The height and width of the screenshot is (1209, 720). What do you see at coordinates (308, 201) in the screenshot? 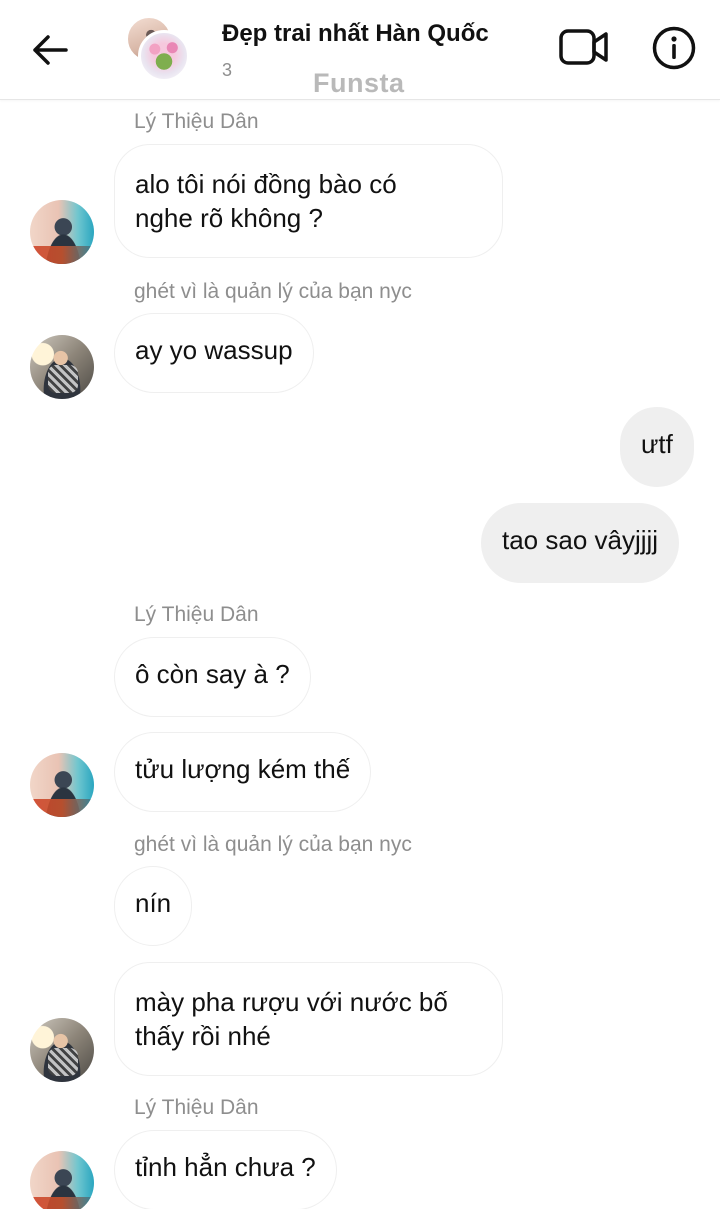
I see `message-bubble: alo tôi nói đồng bào có nghe rõ không ?` at bounding box center [308, 201].